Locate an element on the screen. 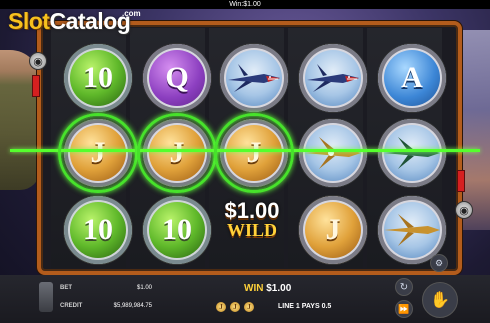 The image size is (490, 323). credit-value: $5,989,984.75 is located at coordinates (132, 306).